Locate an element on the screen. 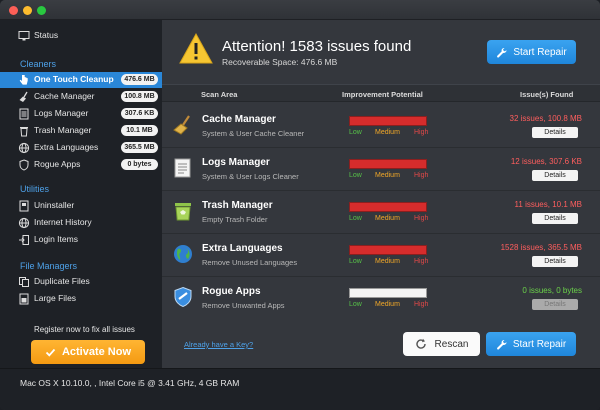  issues-found-value: 0 issues, 0 bytes is located at coordinates (552, 290).